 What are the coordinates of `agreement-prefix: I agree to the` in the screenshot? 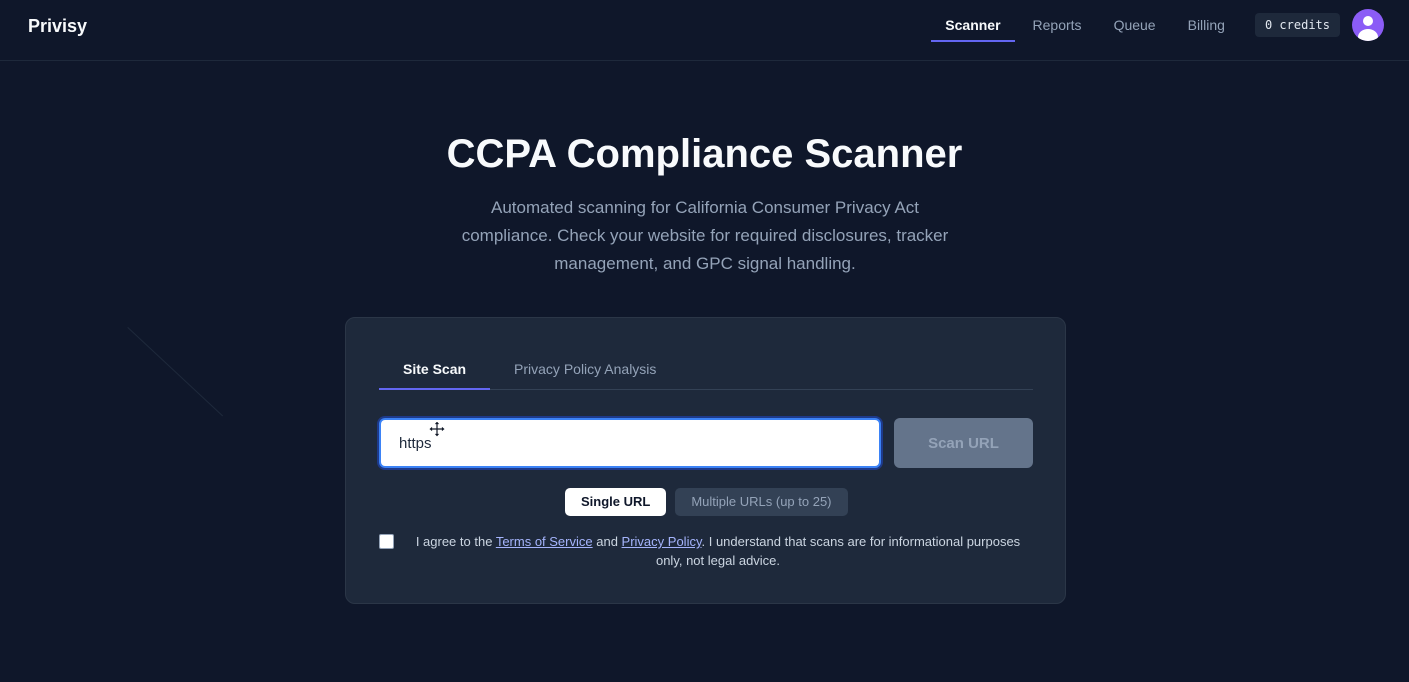 It's located at (455, 541).